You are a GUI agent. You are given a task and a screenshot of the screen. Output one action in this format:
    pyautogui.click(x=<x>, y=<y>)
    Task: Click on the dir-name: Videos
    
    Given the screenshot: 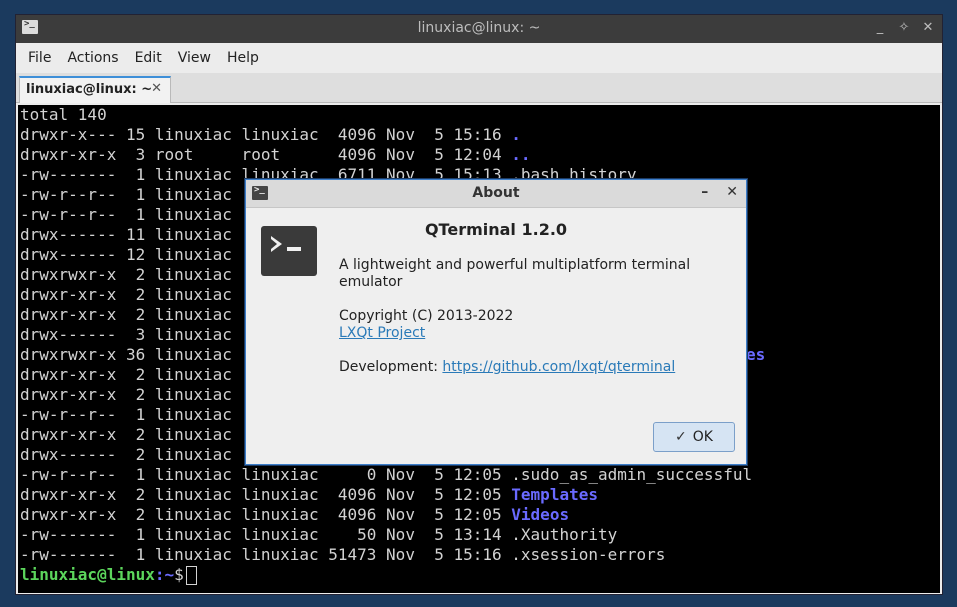 What is the action you would take?
    pyautogui.click(x=540, y=514)
    